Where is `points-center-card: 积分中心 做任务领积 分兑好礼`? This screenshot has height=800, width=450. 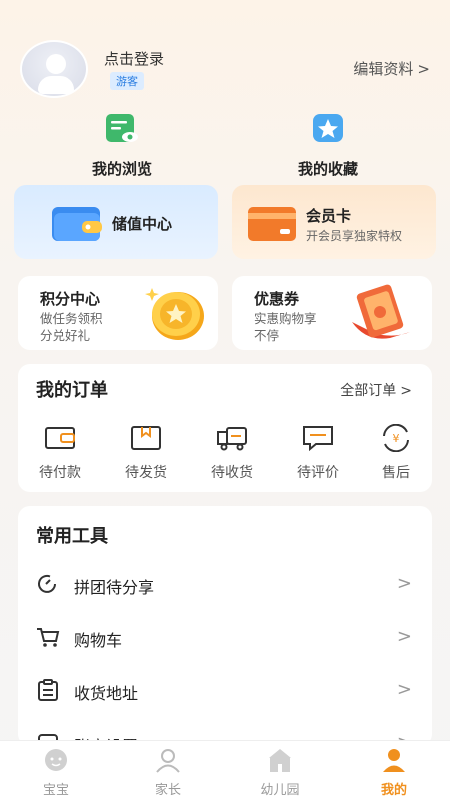
points-center-card: 积分中心 做任务领积 分兑好礼 is located at coordinates (118, 313).